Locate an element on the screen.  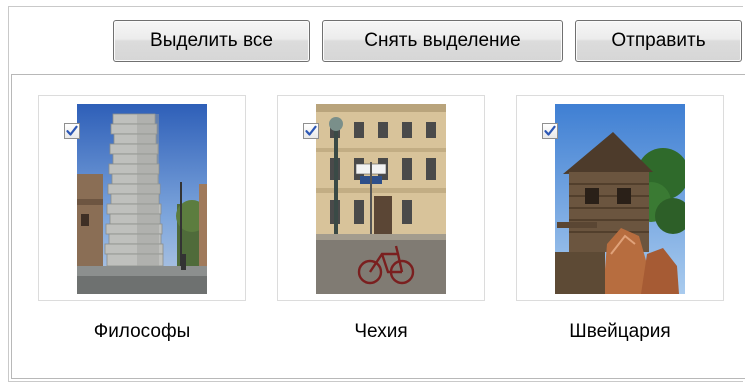
select-all-button: Выделить все is located at coordinates (211, 41).